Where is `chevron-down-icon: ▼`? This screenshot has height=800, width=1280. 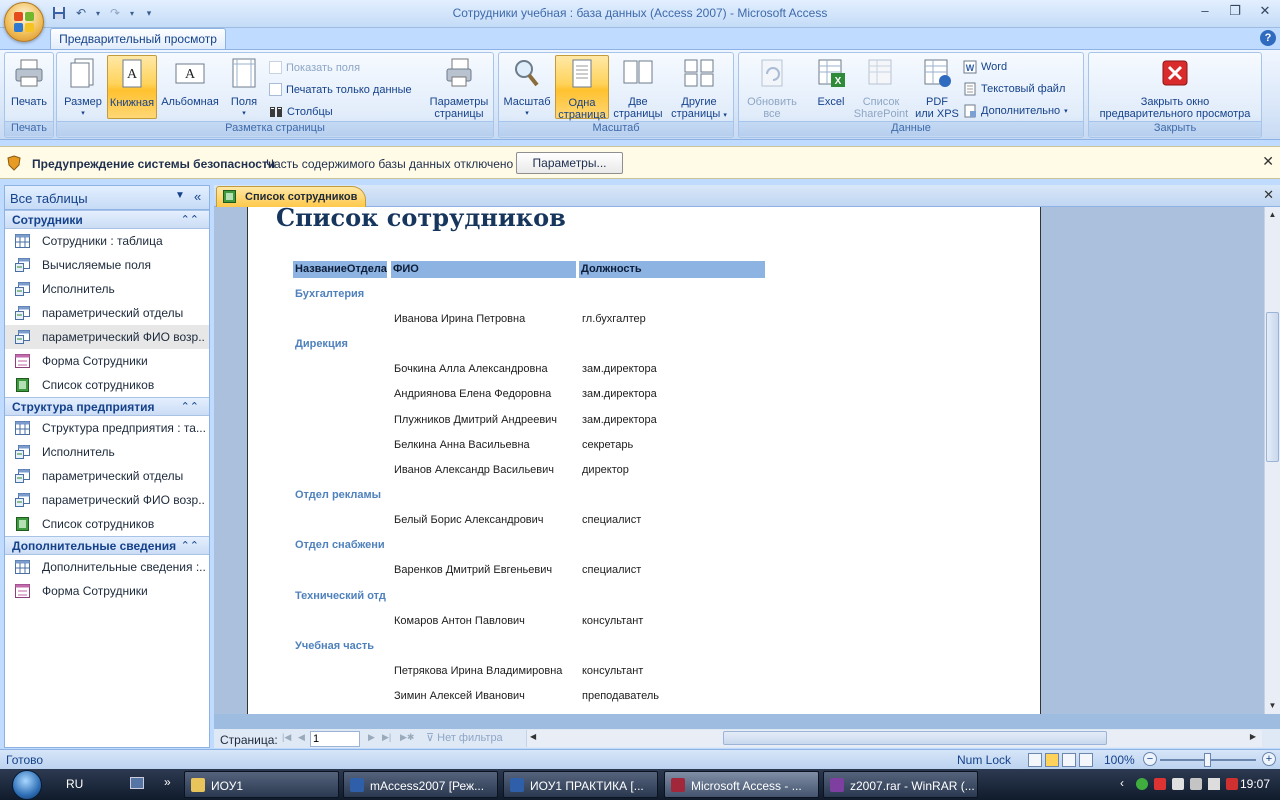
chevron-down-icon: ▼ is located at coordinates (180, 197).